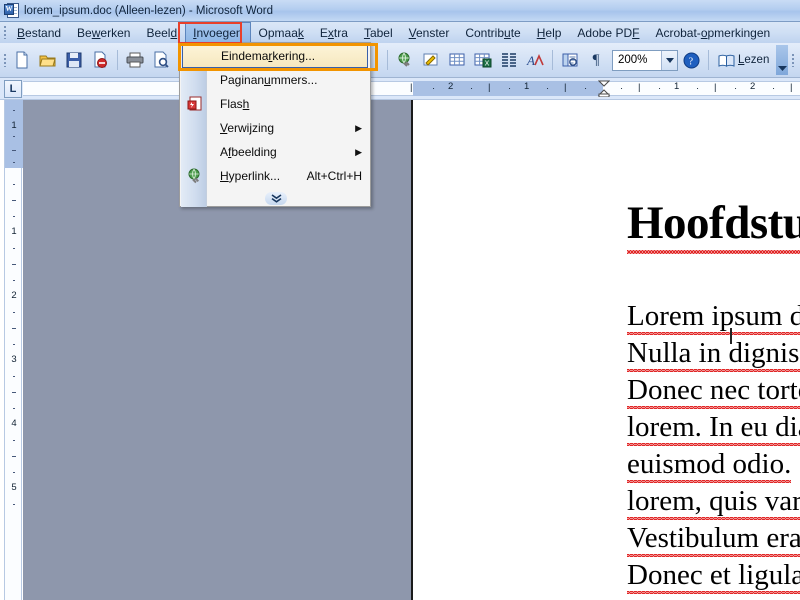 The height and width of the screenshot is (600, 800). I want to click on svg-text: A, so click(530, 60).